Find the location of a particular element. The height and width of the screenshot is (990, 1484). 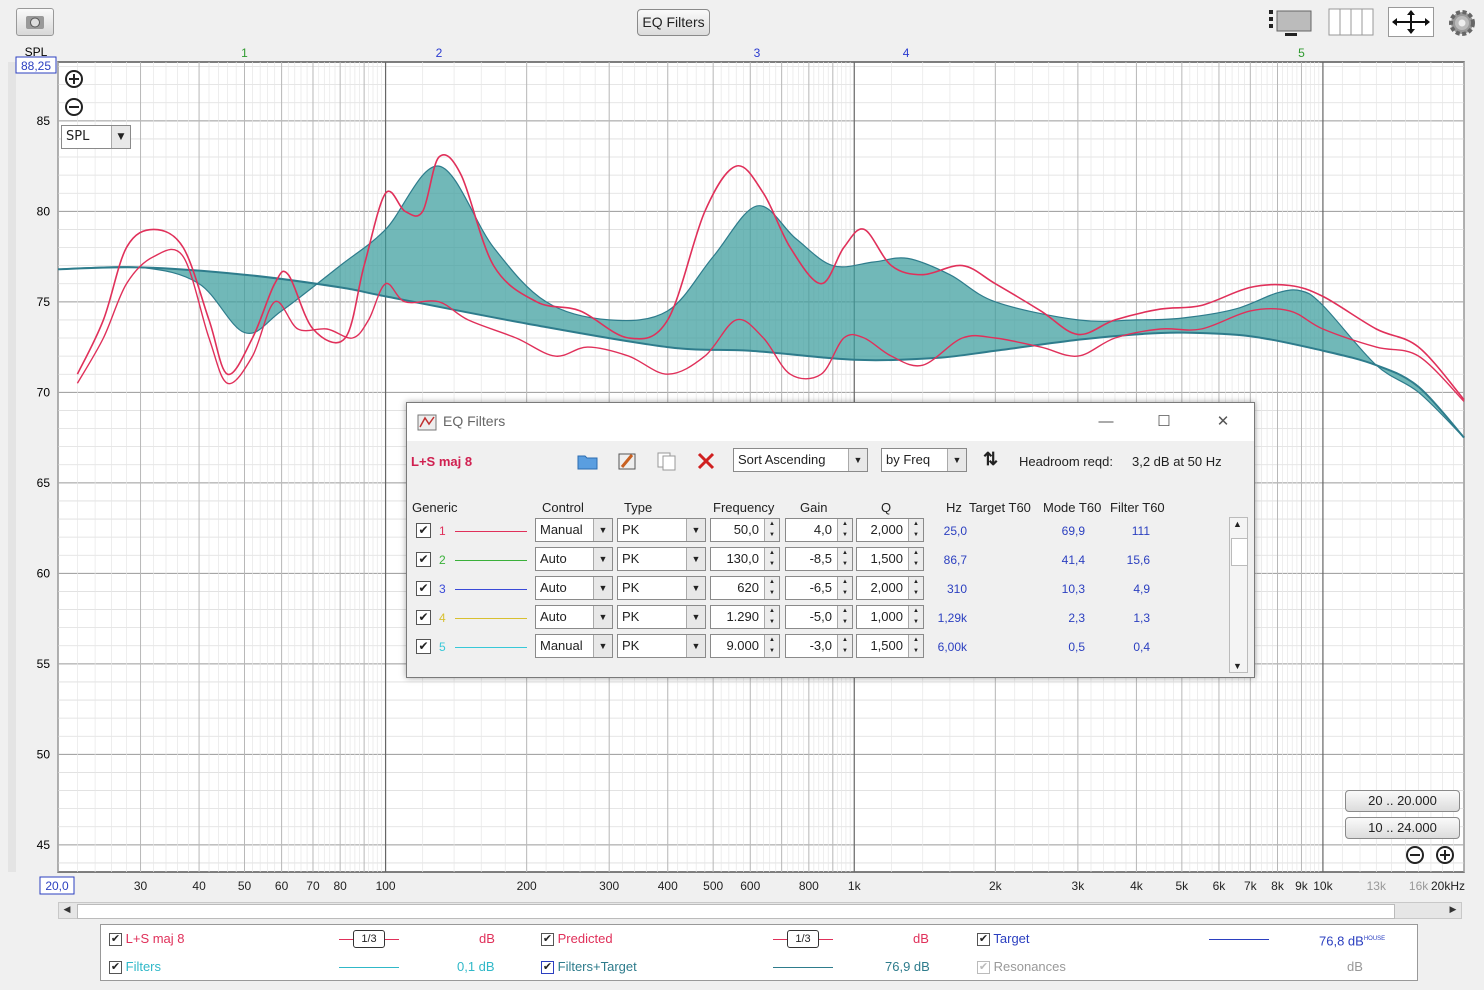

legend-predicted: ✔ Predicted is located at coordinates (577, 939).